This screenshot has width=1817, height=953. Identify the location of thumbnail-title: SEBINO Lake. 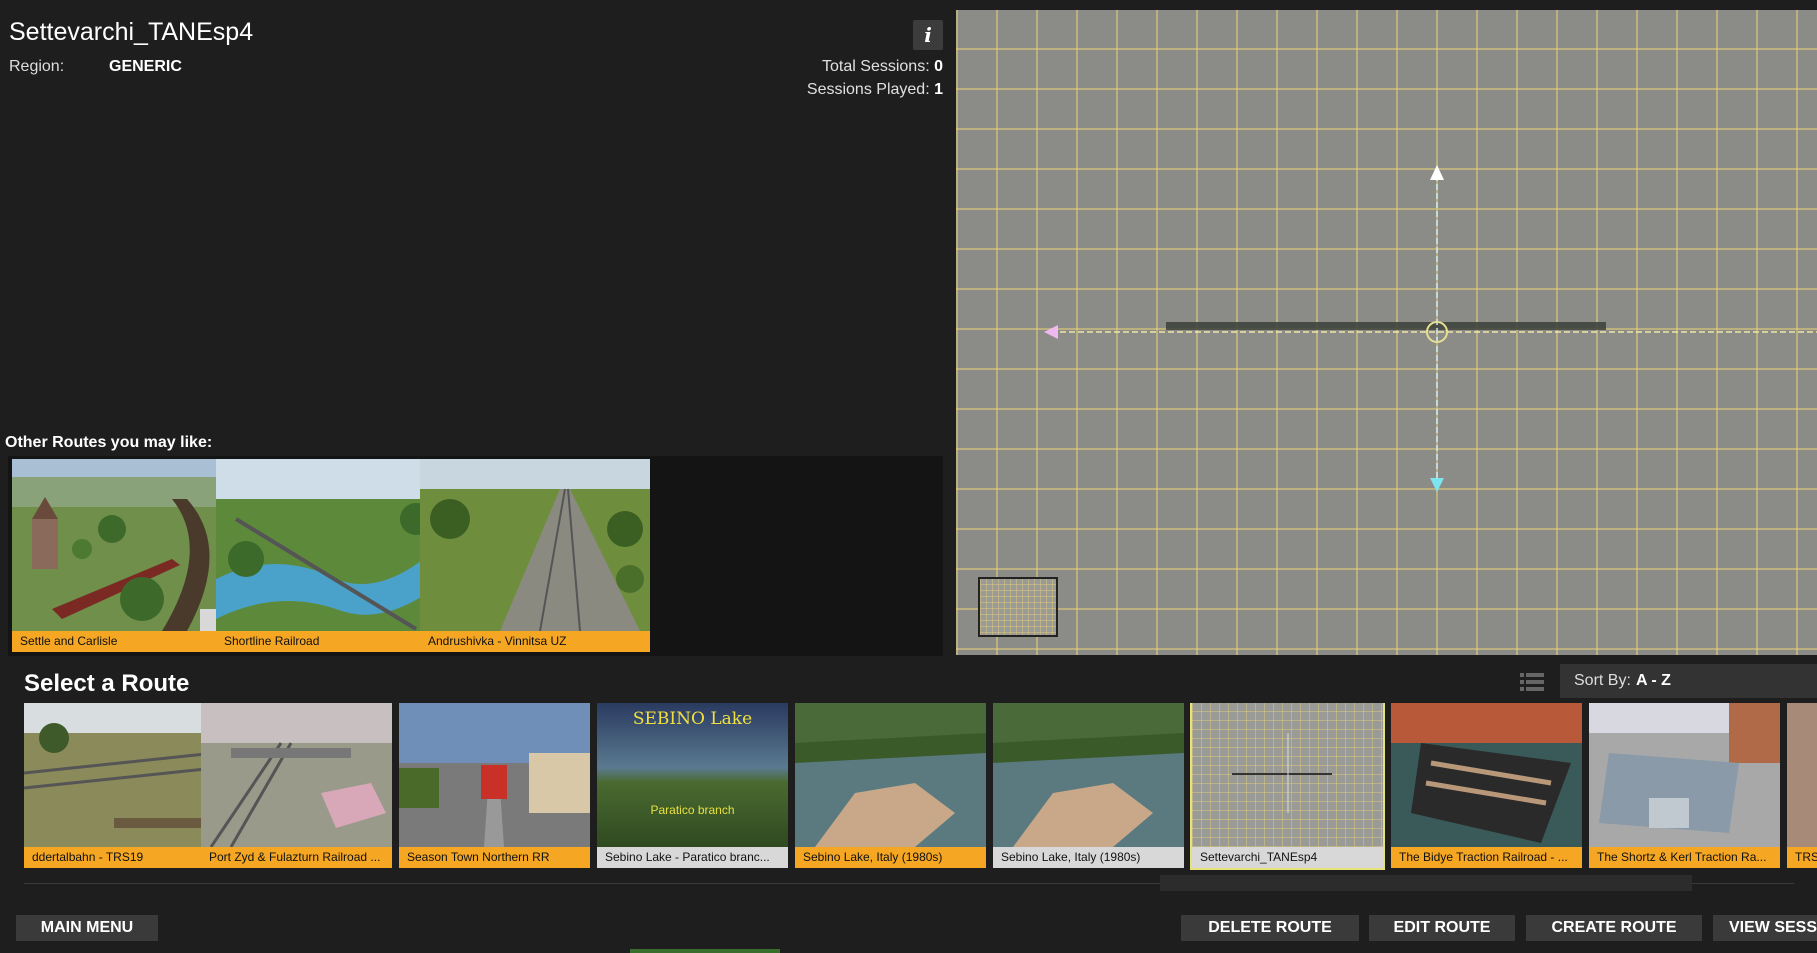
(692, 719).